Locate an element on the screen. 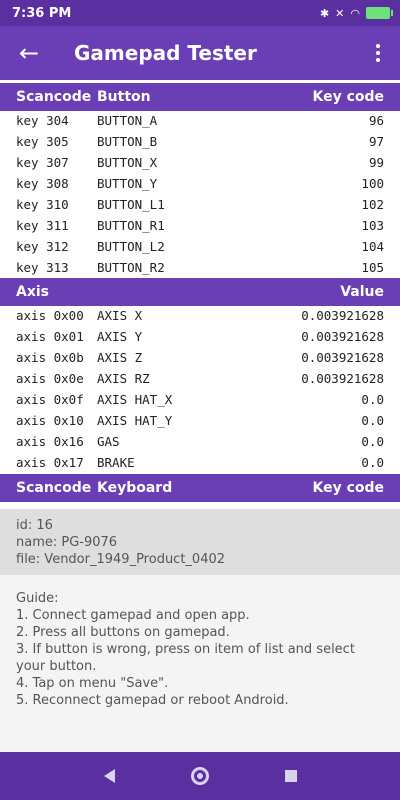 This screenshot has height=800, width=400. axis-name: AXIS HAT_Y is located at coordinates (135, 420).